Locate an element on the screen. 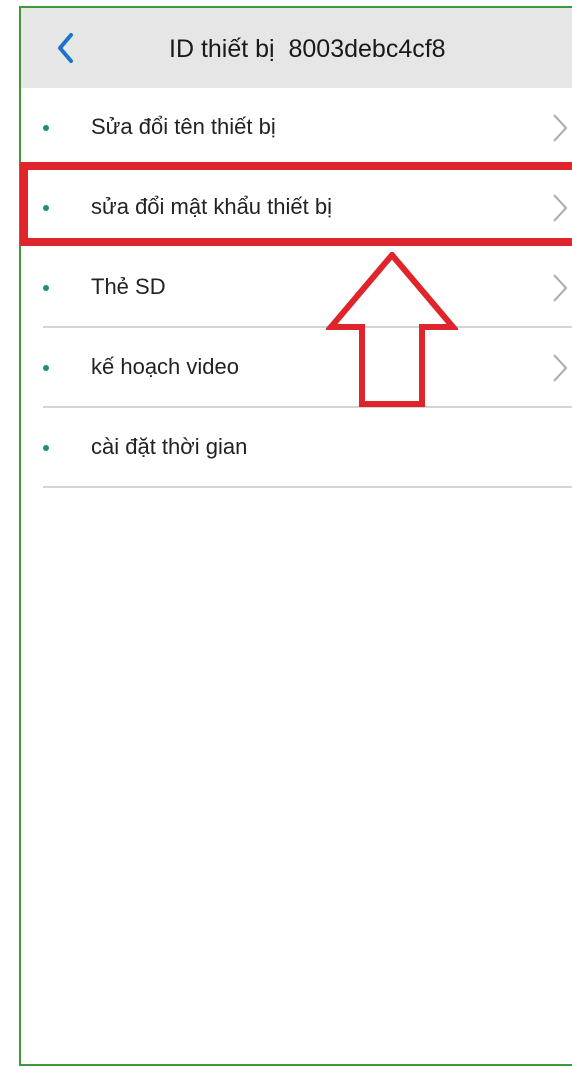  chevron-left-icon is located at coordinates (65, 48).